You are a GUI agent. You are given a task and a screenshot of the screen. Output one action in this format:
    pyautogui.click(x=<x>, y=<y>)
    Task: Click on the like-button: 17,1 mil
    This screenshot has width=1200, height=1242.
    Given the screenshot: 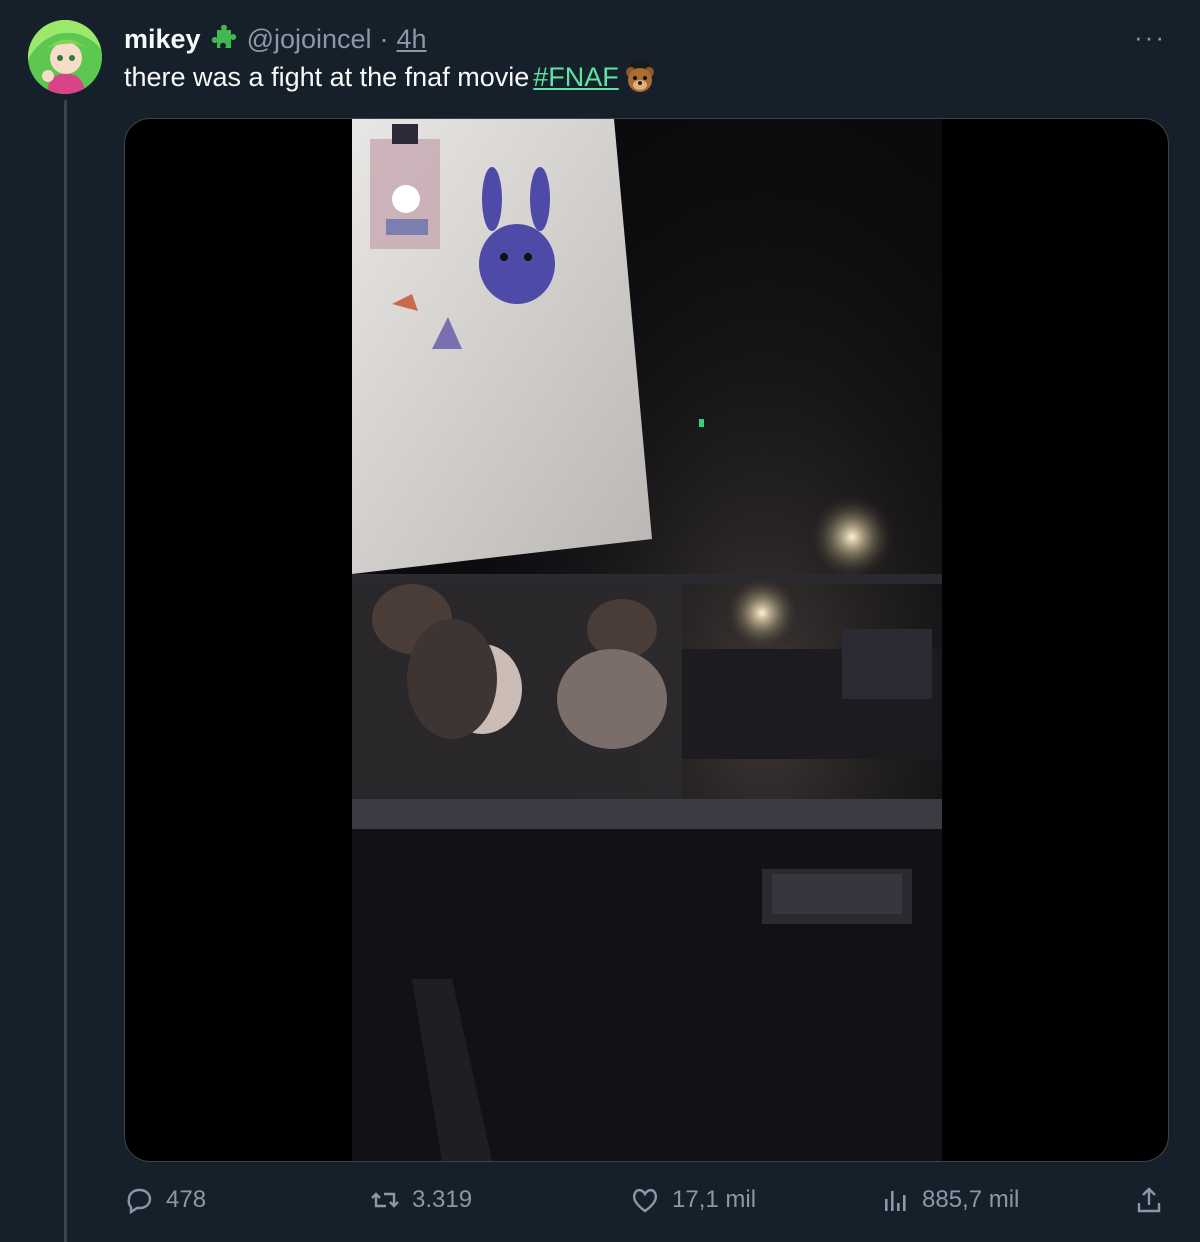 What is the action you would take?
    pyautogui.click(x=693, y=1200)
    